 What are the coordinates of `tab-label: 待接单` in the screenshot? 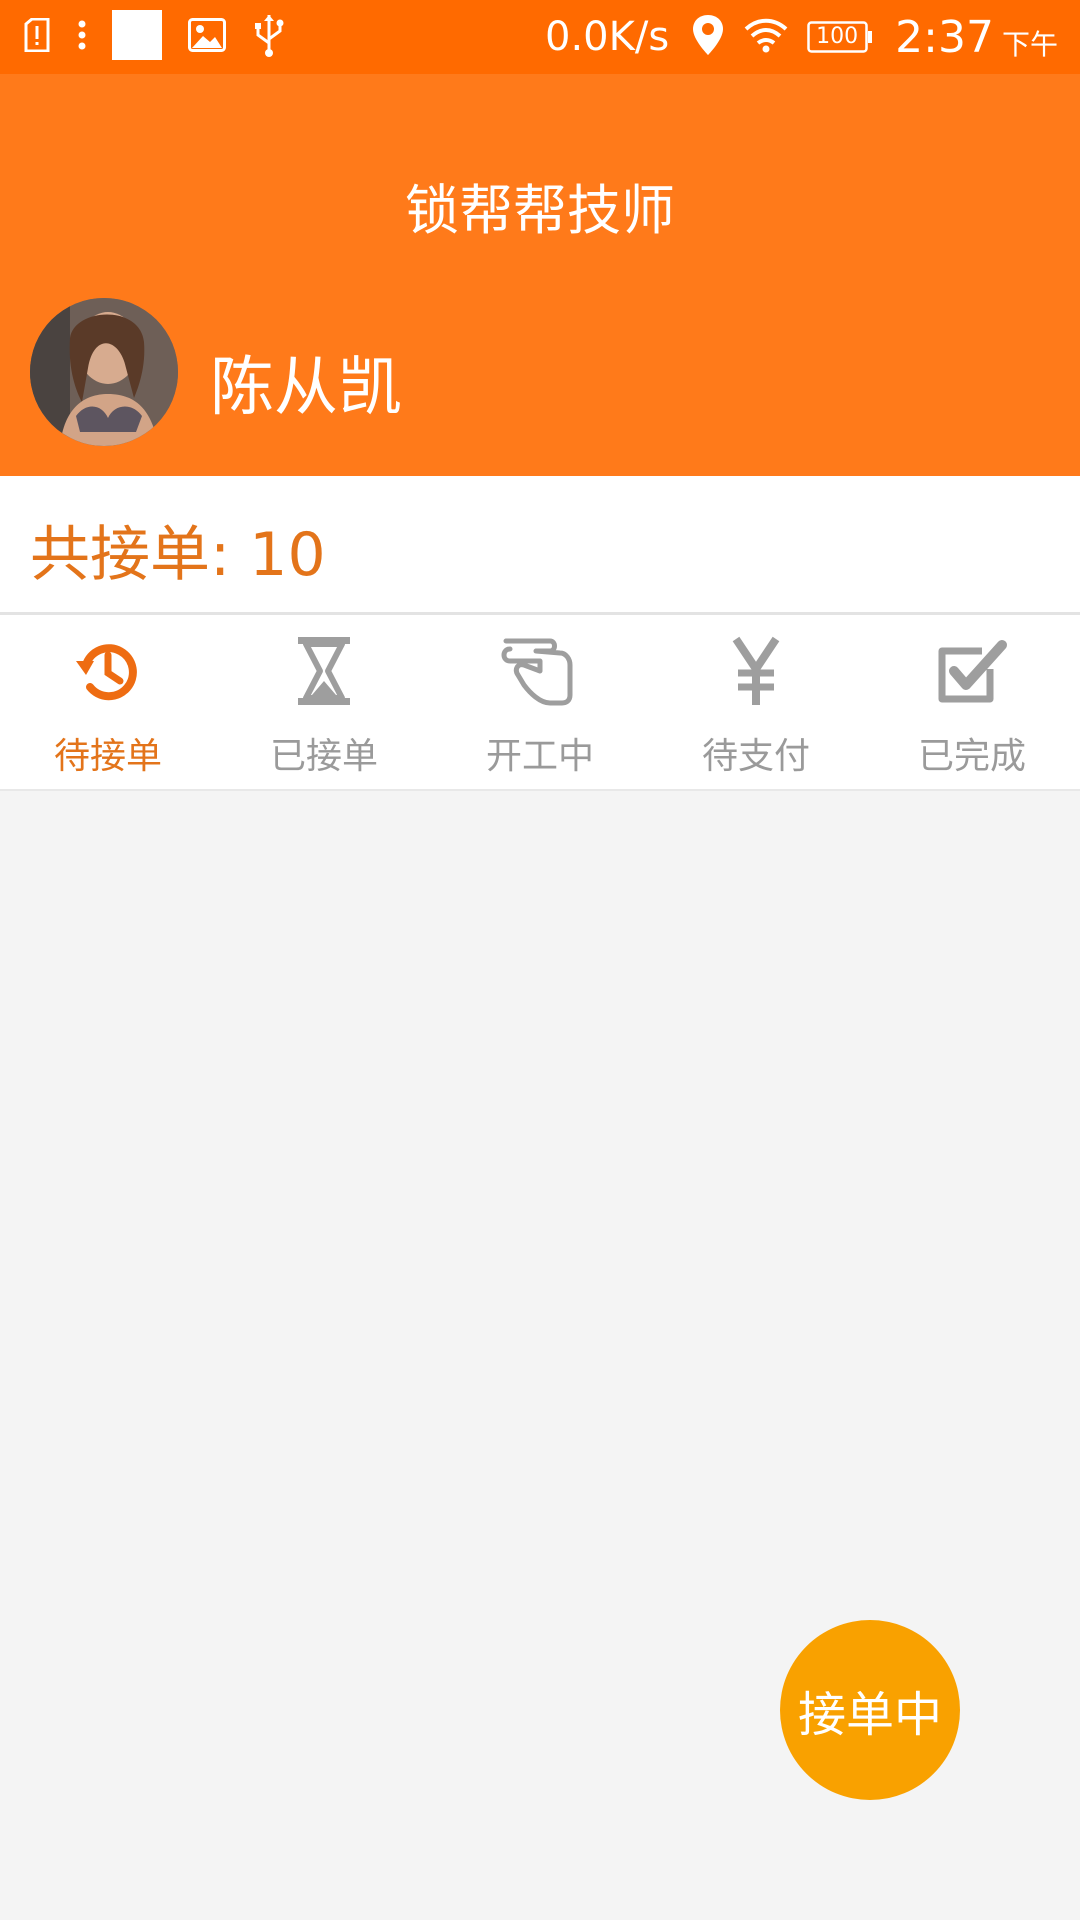 It's located at (107, 756).